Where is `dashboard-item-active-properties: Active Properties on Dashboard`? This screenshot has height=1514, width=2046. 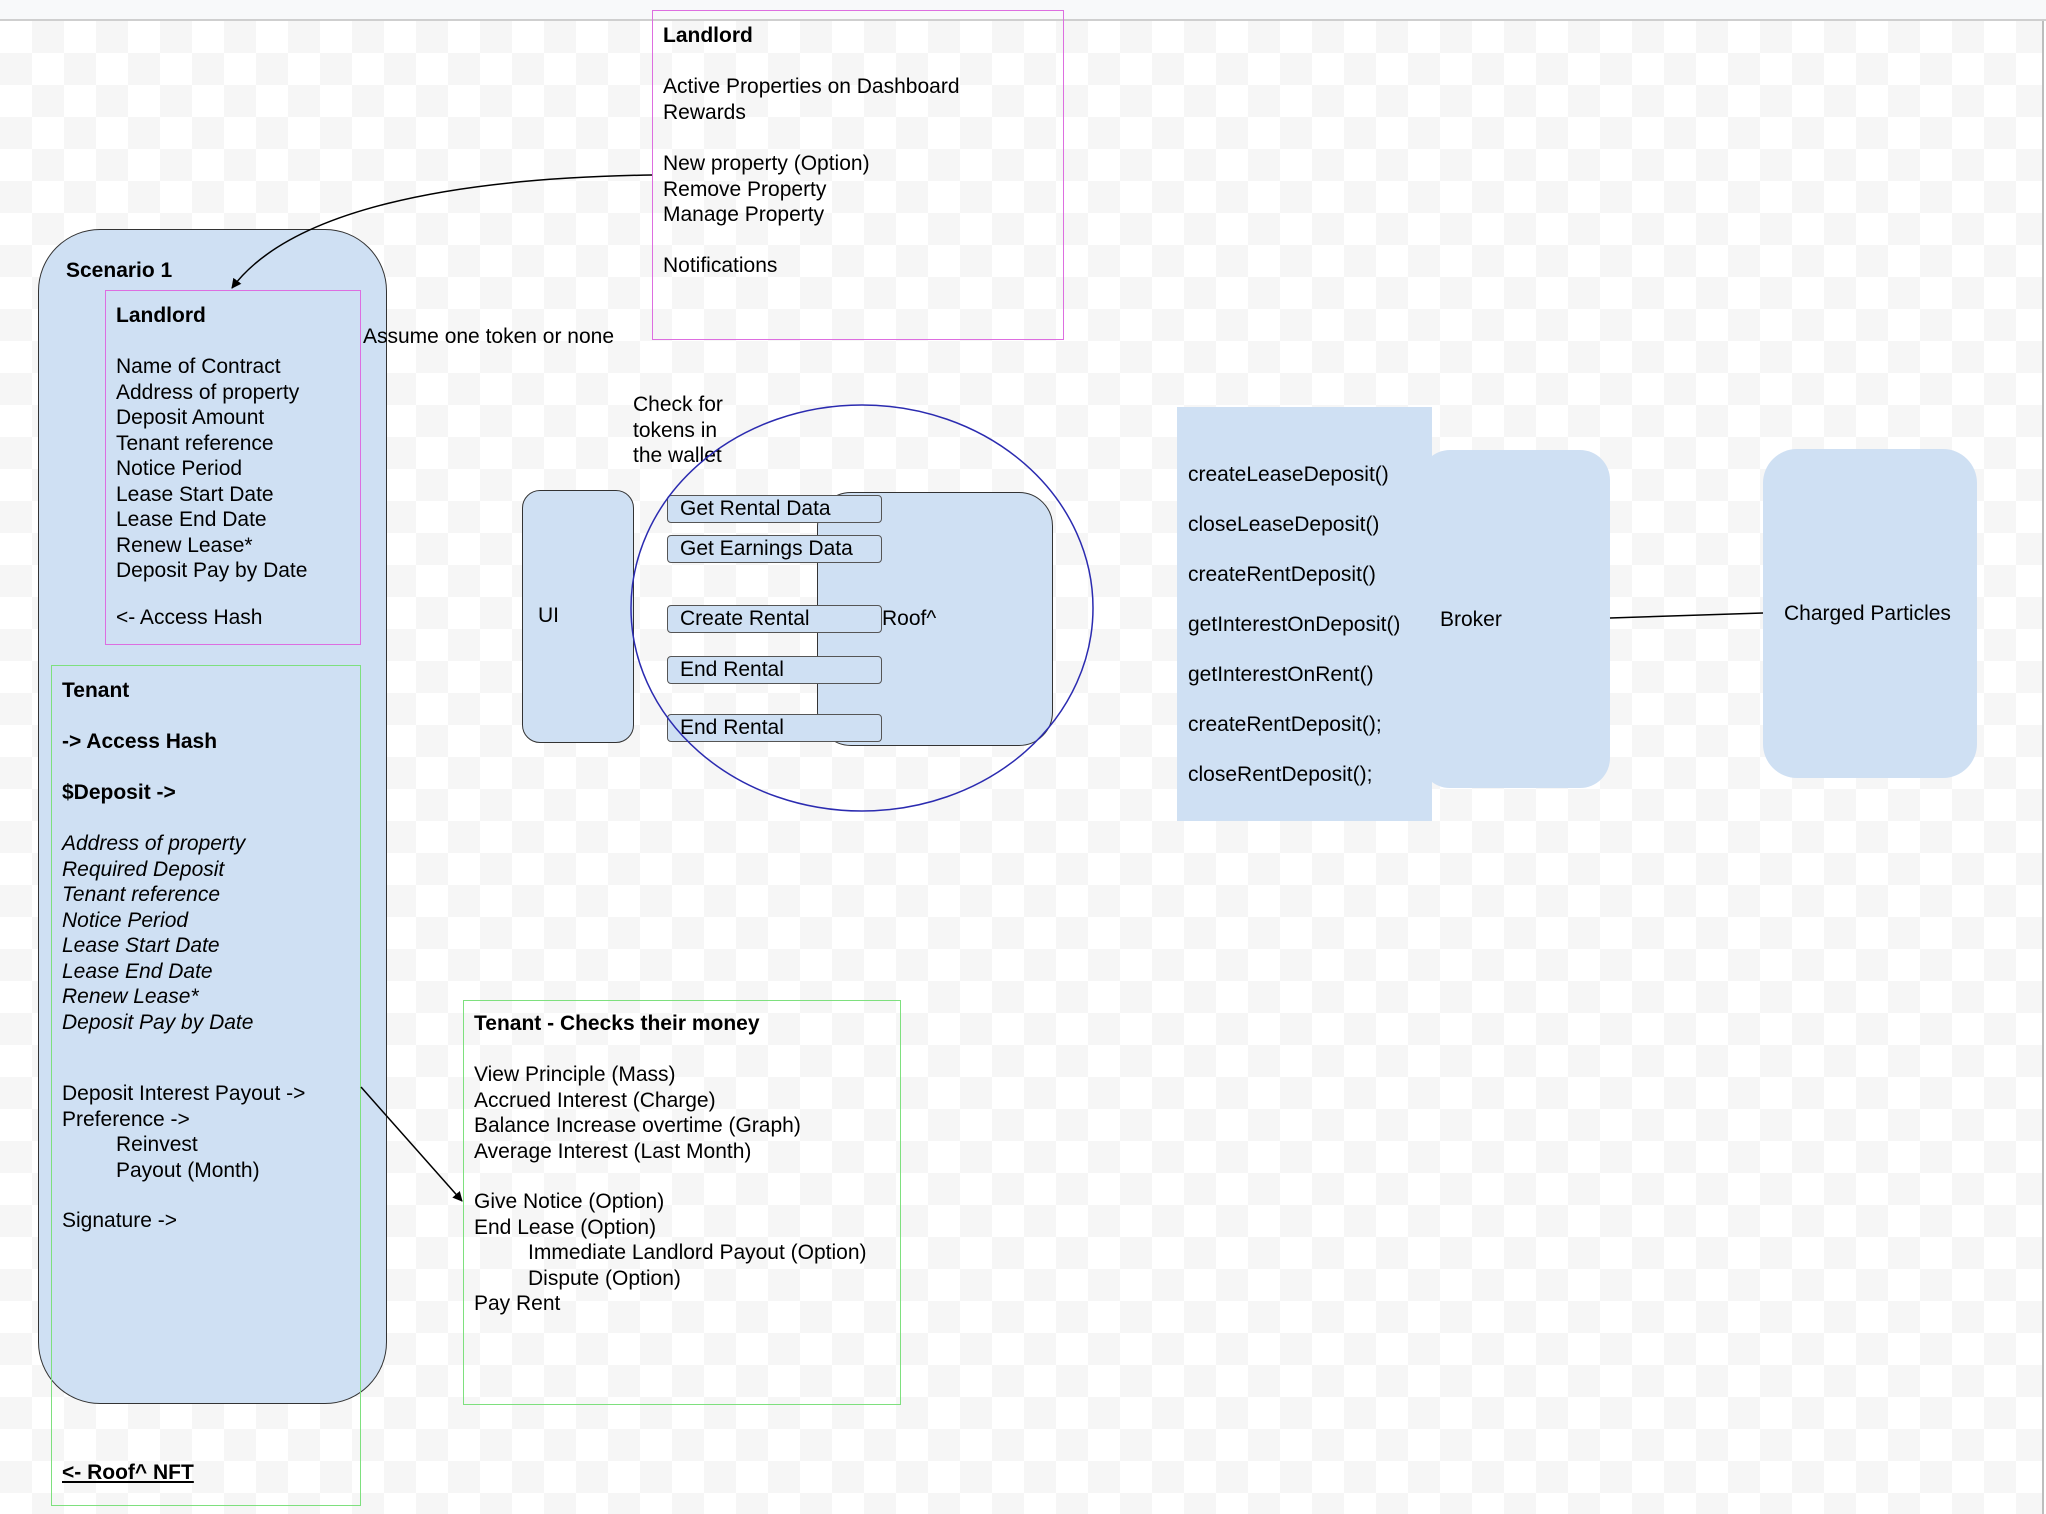 dashboard-item-active-properties: Active Properties on Dashboard is located at coordinates (811, 87).